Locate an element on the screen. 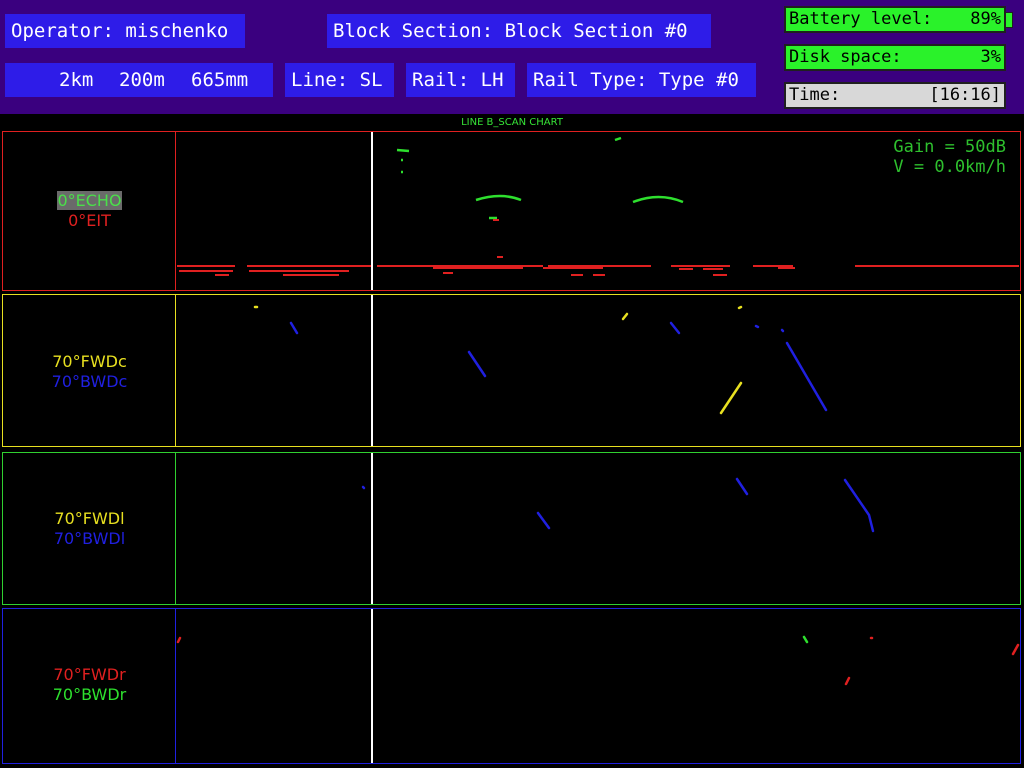 Image resolution: width=1024 pixels, height=768 pixels. position-display: 2km 200m 665mm is located at coordinates (139, 80).